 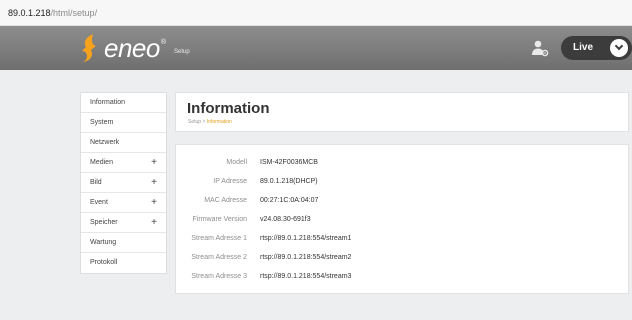 What do you see at coordinates (101, 162) in the screenshot?
I see `sidebar-item-label: Medien` at bounding box center [101, 162].